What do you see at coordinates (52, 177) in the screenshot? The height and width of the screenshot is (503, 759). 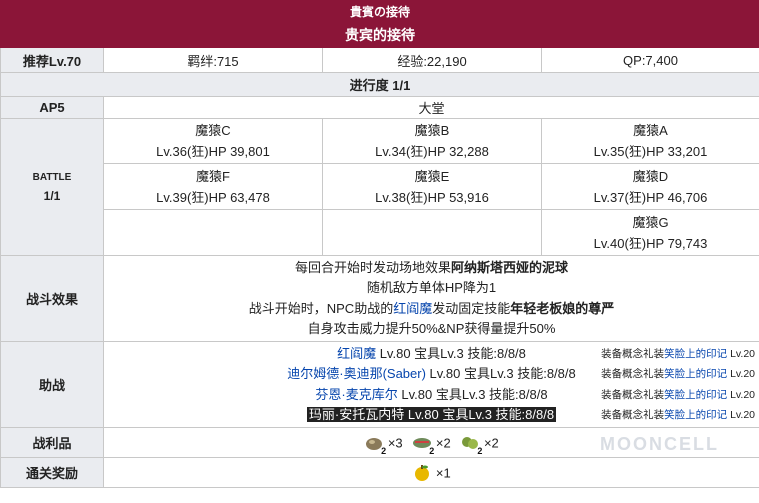 I see `battle-label-title: BATTLE` at bounding box center [52, 177].